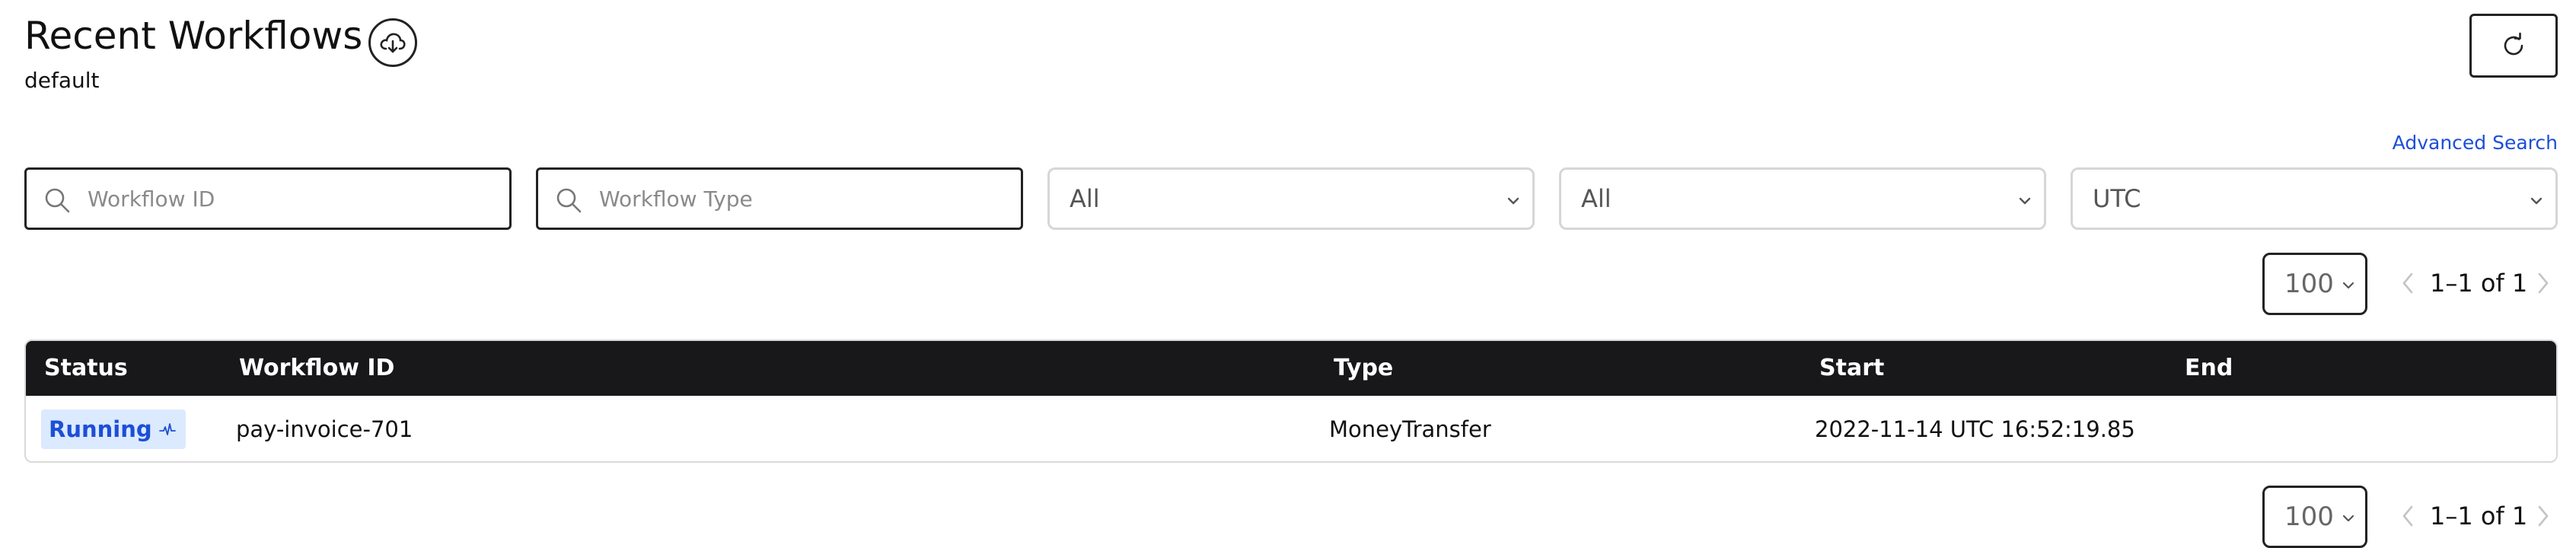 This screenshot has height=548, width=2576. What do you see at coordinates (2315, 198) in the screenshot?
I see `timezone-select: UTC` at bounding box center [2315, 198].